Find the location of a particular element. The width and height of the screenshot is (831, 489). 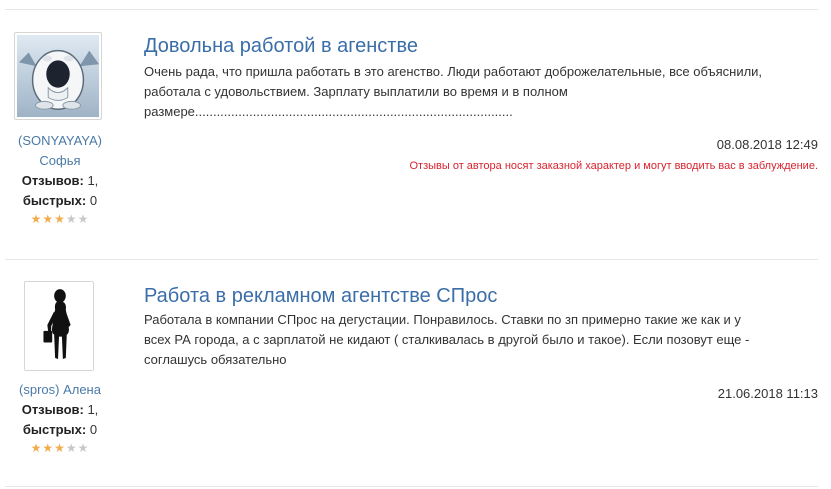

review-date: 21.06.2018 11:13 is located at coordinates (767, 393).